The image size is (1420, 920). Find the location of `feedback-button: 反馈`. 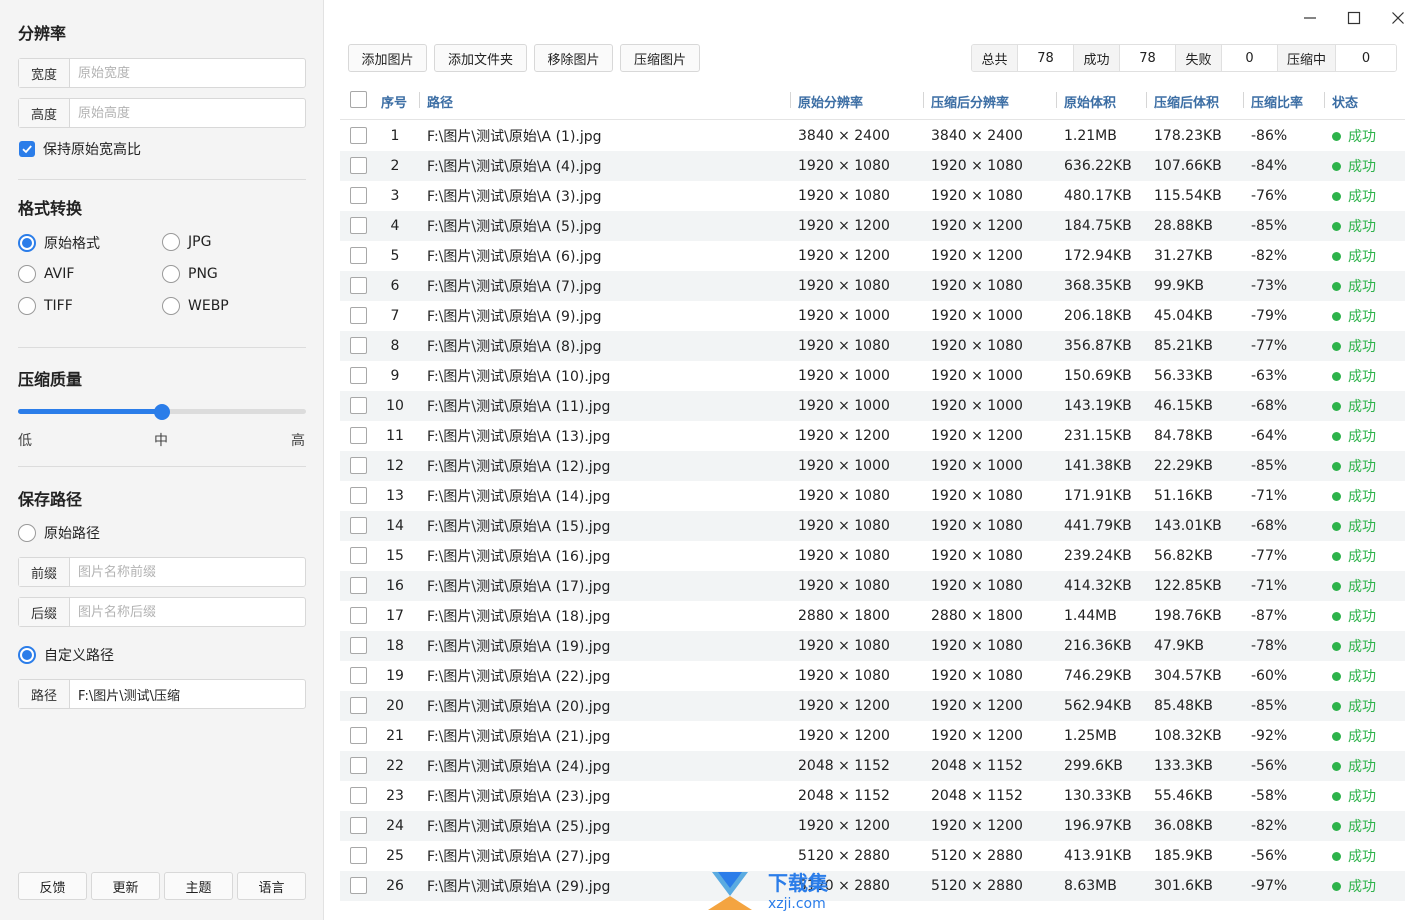

feedback-button: 反馈 is located at coordinates (52, 886).